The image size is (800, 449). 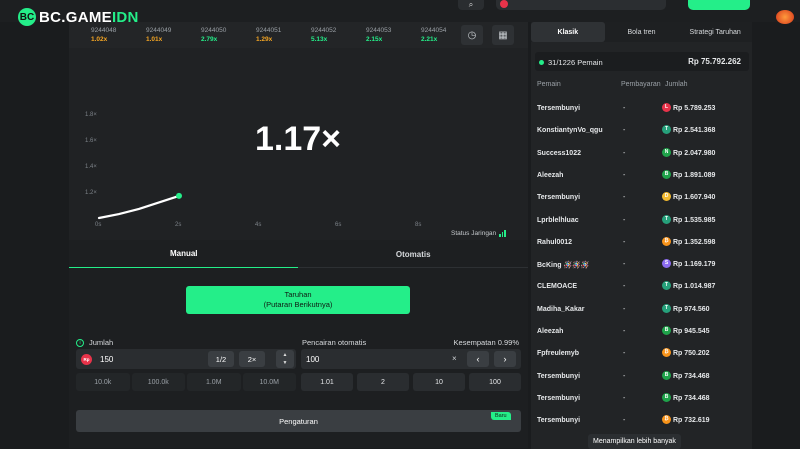 I want to click on history-round-id: 9244051, so click(x=269, y=30).